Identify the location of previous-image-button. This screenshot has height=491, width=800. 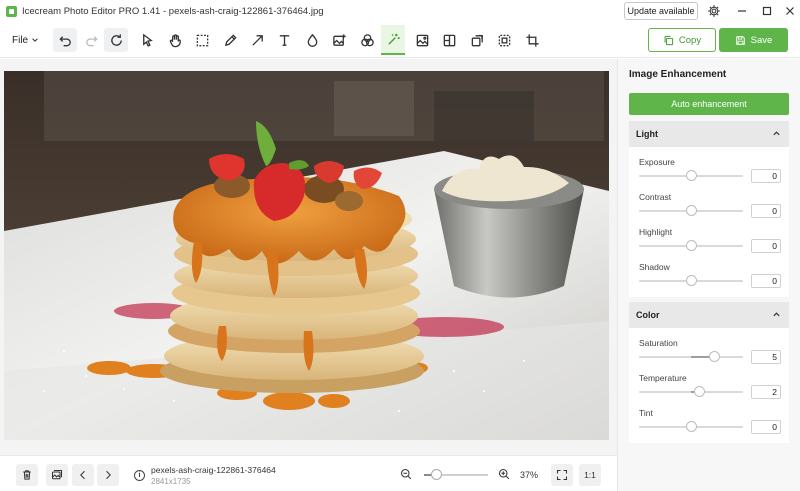
(83, 475).